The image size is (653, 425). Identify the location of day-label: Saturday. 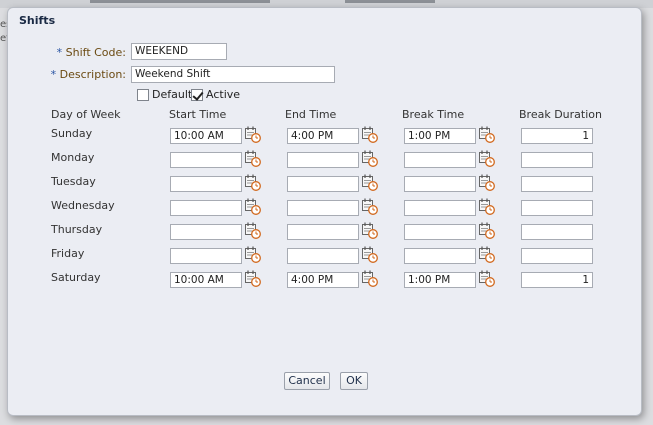
(76, 277).